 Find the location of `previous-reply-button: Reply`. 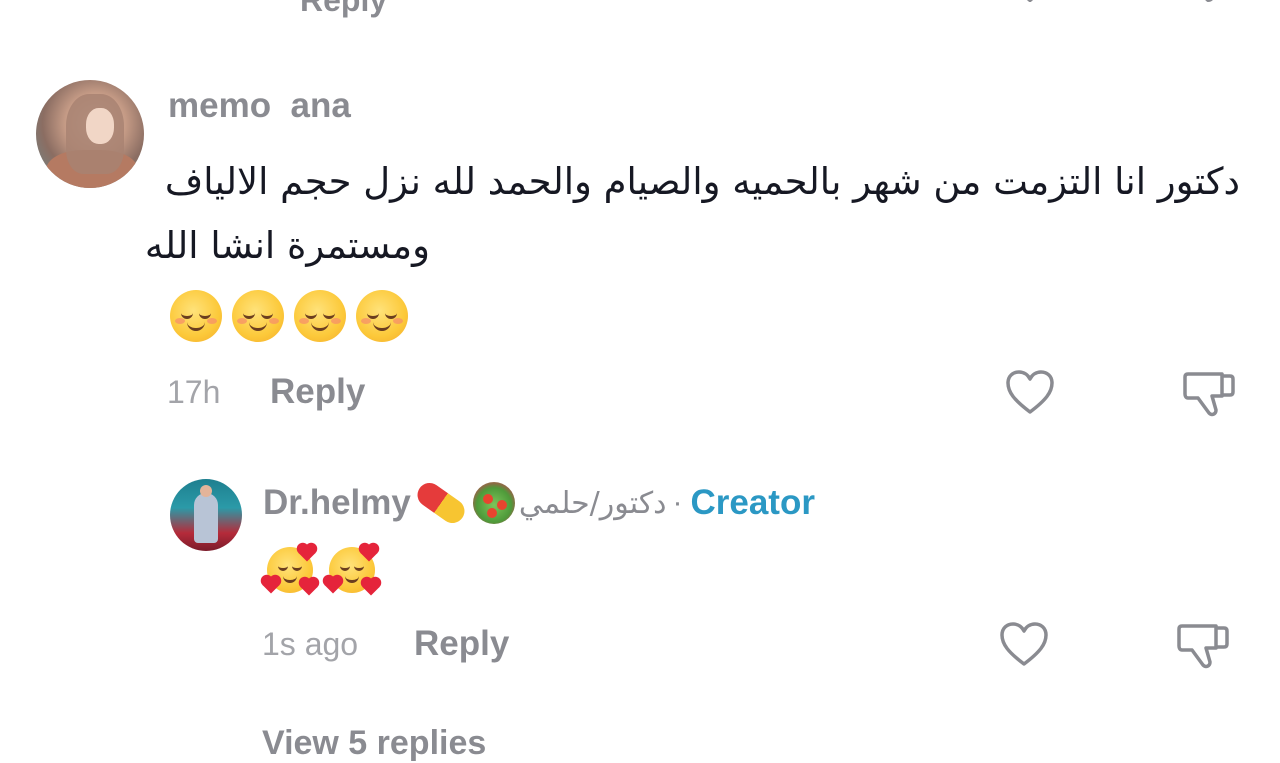

previous-reply-button: Reply is located at coordinates (343, 9).